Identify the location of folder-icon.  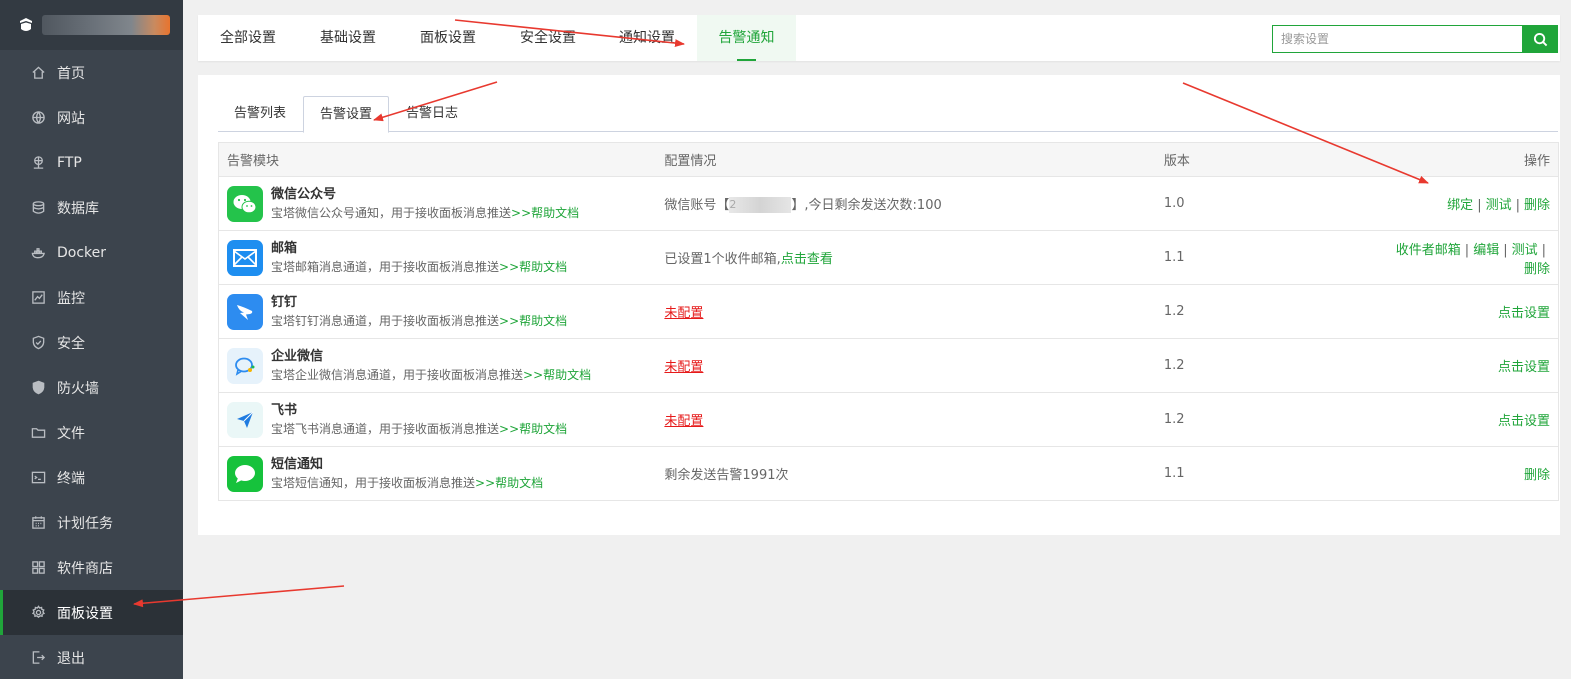
(38, 433).